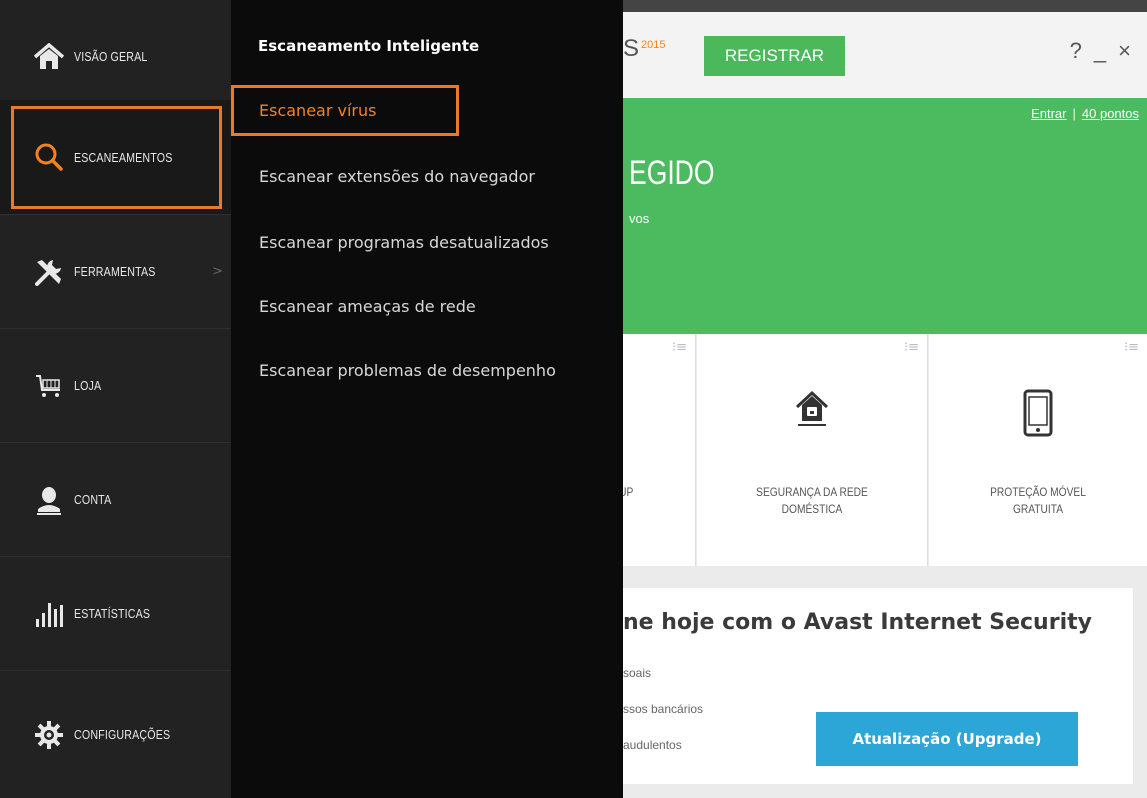 This screenshot has width=1147, height=798. Describe the element at coordinates (115, 500) in the screenshot. I see `sidebar-item-account: CONTA` at that location.